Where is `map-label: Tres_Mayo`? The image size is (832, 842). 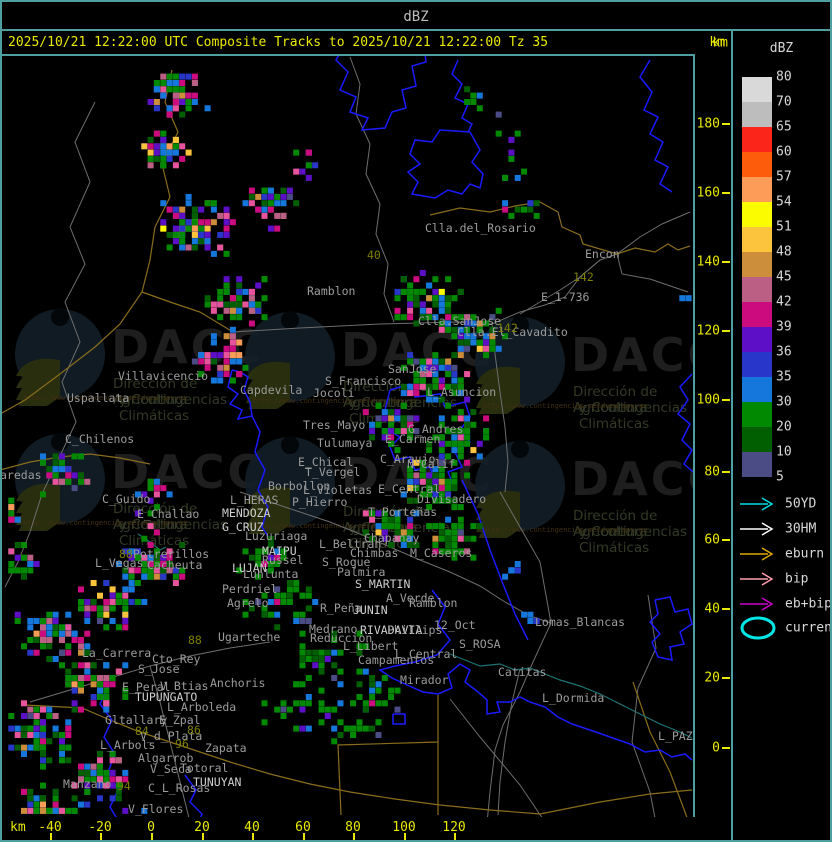 map-label: Tres_Mayo is located at coordinates (334, 425).